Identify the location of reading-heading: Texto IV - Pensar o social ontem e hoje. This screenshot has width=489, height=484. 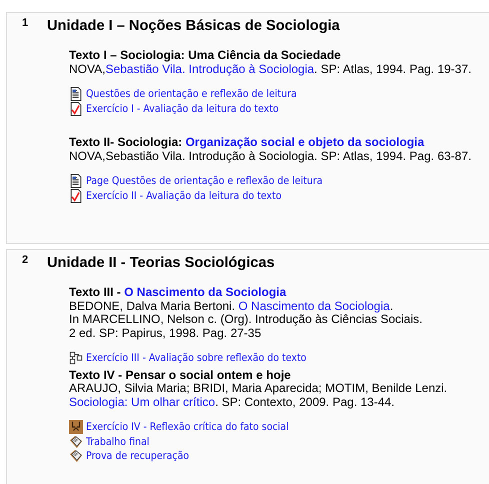
(180, 375).